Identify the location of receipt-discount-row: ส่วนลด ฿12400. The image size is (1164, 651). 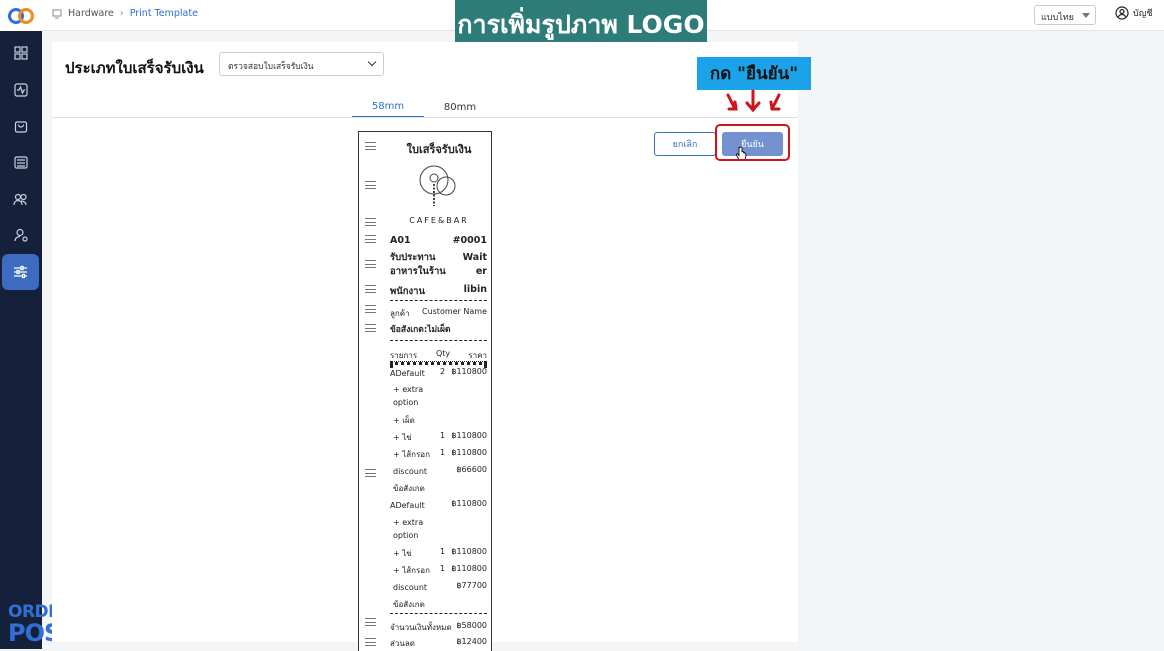
(438, 643).